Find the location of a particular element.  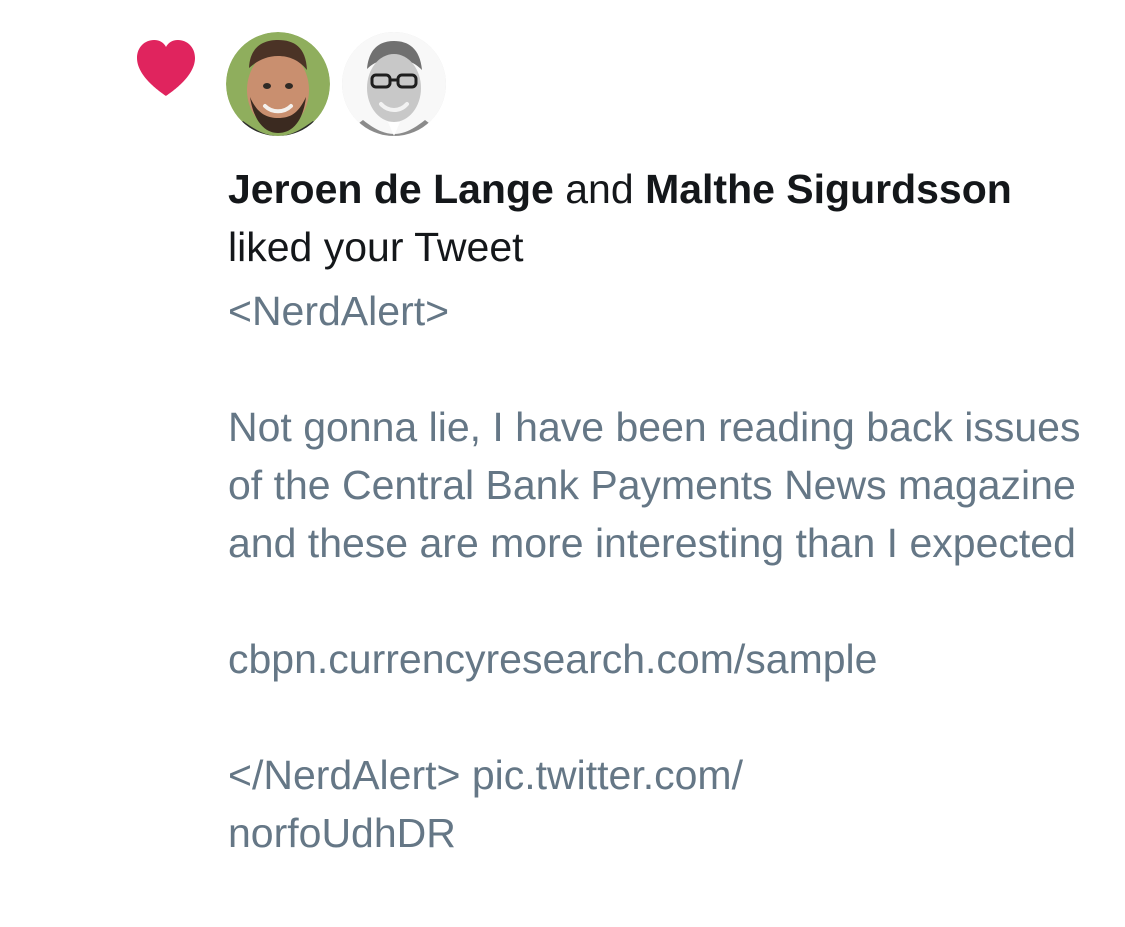

tweet-media-link: norfoUdhDR is located at coordinates (658, 833).